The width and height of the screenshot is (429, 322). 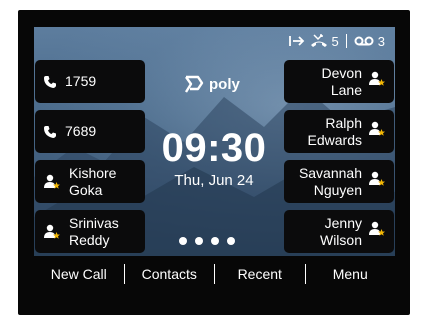 I want to click on call-forward-icon, so click(x=296, y=41).